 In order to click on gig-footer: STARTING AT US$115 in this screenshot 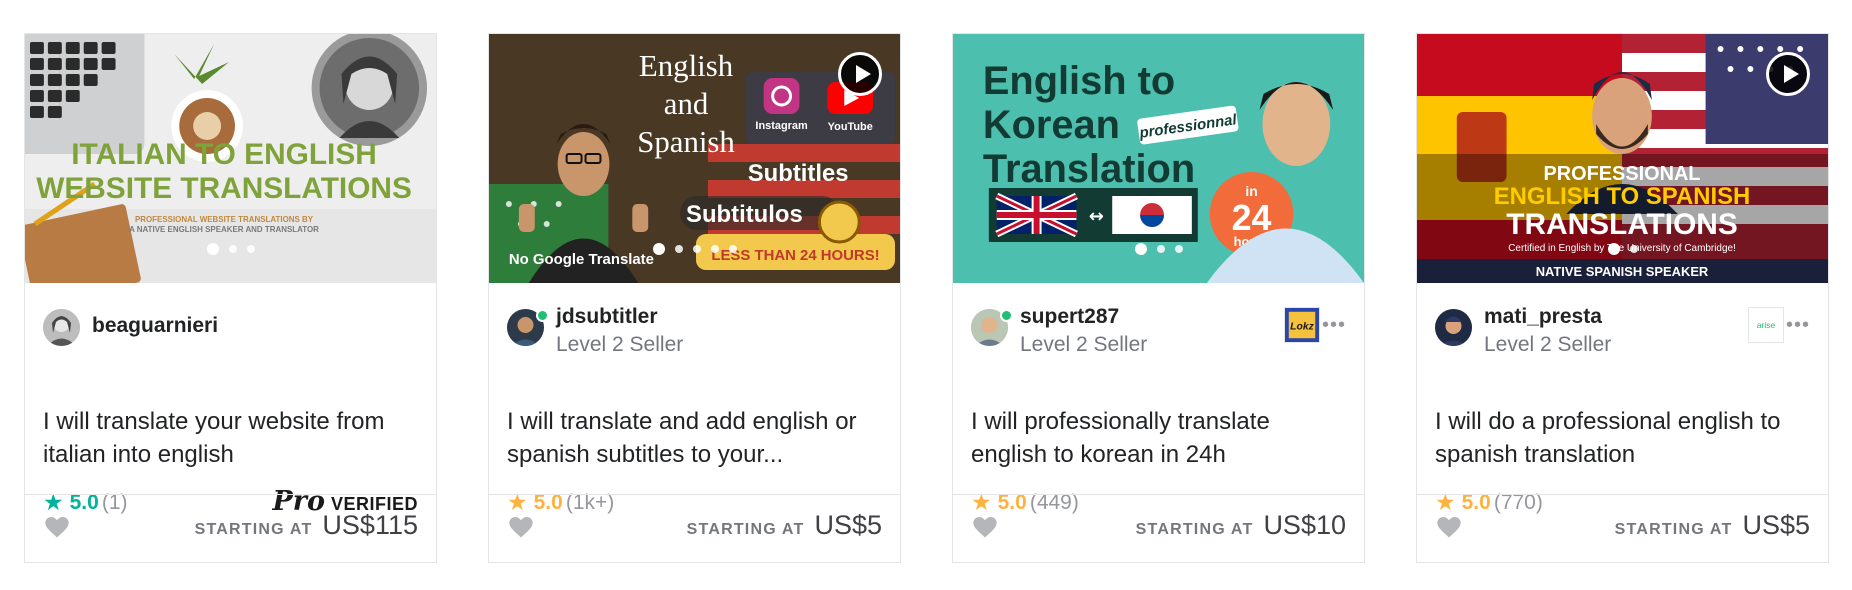, I will do `click(230, 528)`.